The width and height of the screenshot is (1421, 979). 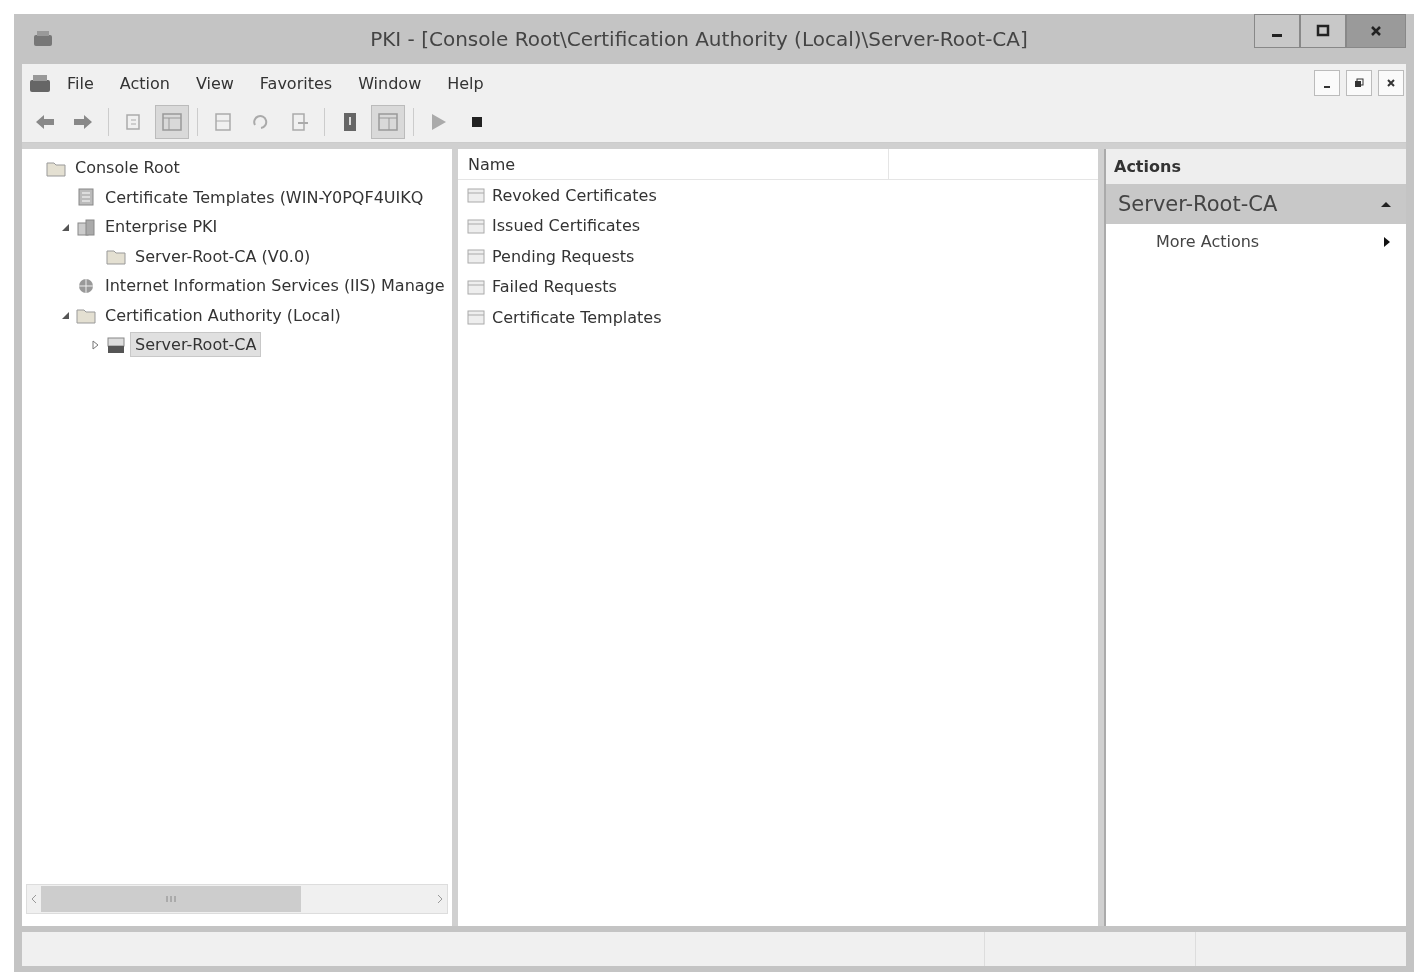 What do you see at coordinates (554, 287) in the screenshot?
I see `list-item: Failed Requests` at bounding box center [554, 287].